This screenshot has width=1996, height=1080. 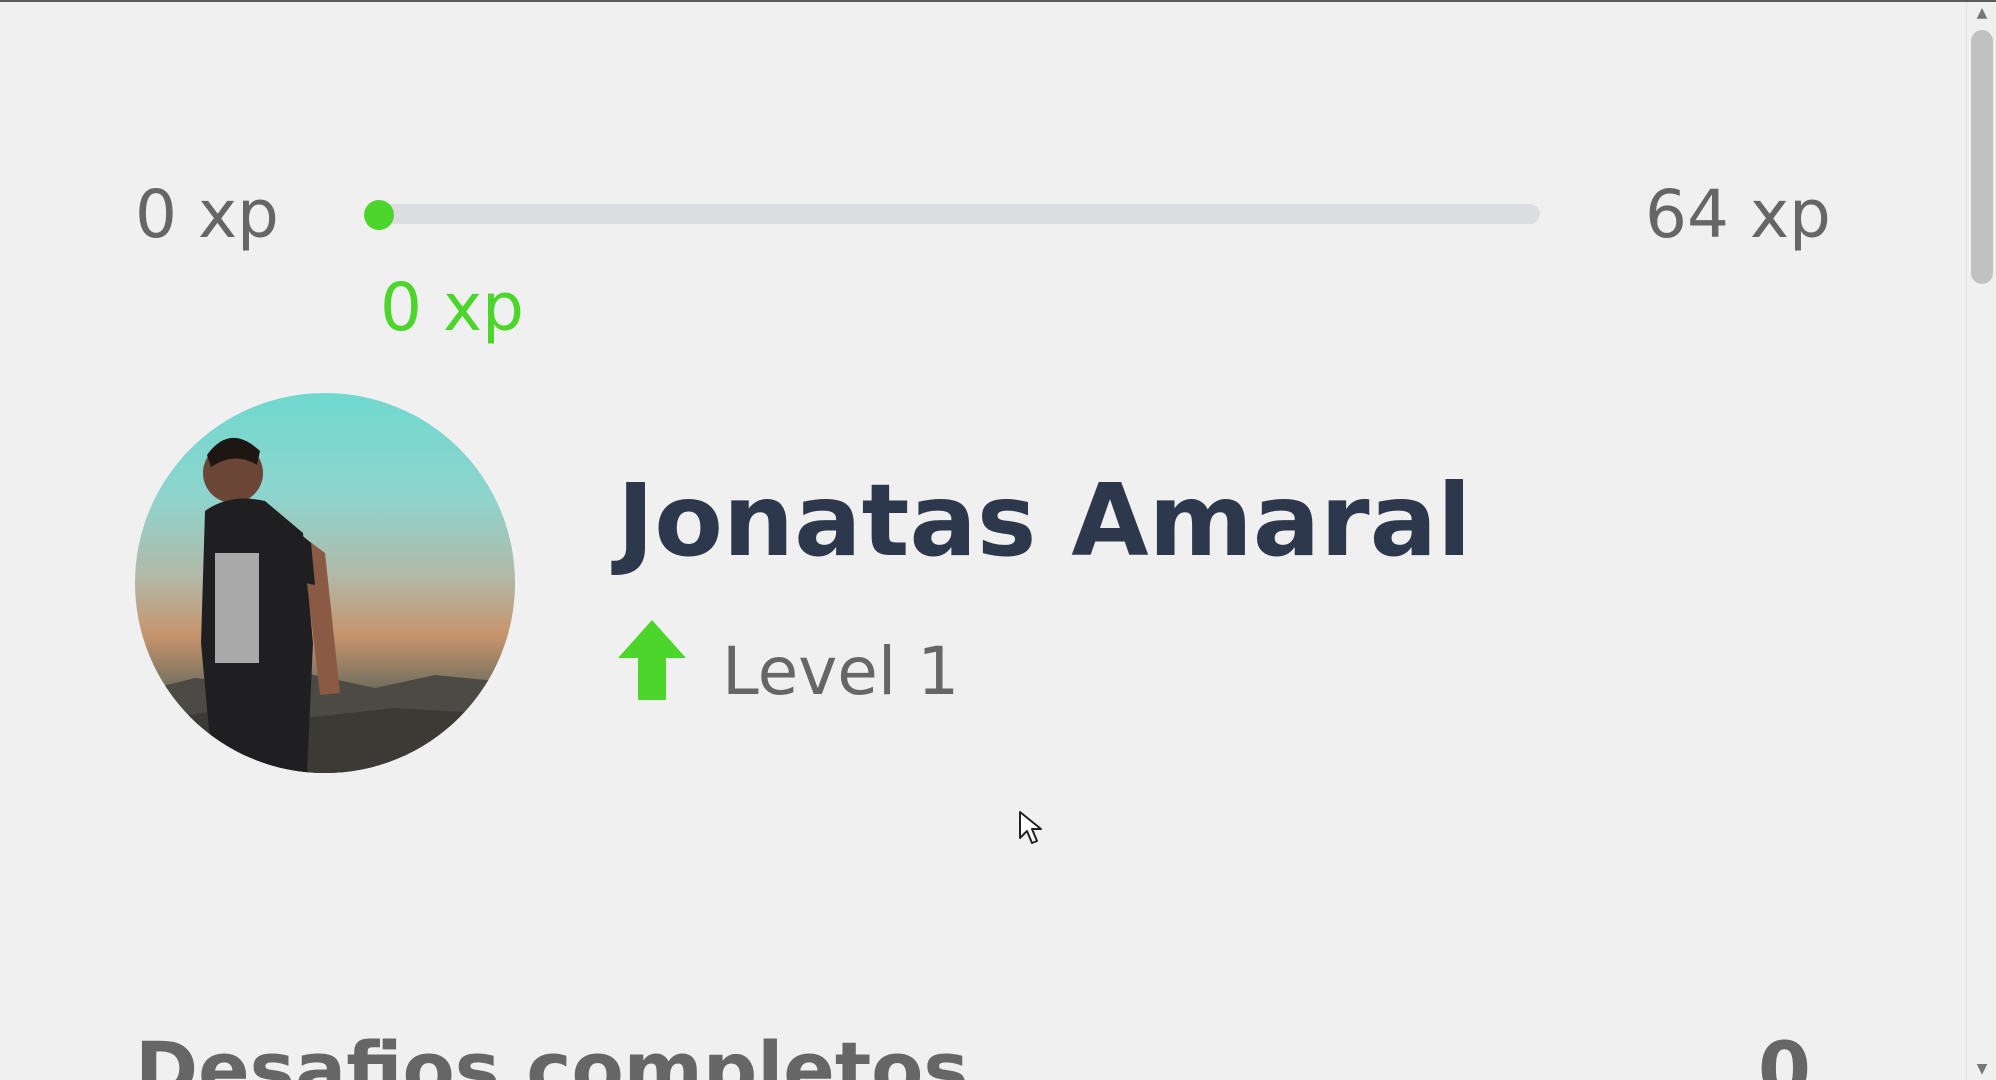 I want to click on profile-name: Jonatas Amaral, so click(x=1044, y=520).